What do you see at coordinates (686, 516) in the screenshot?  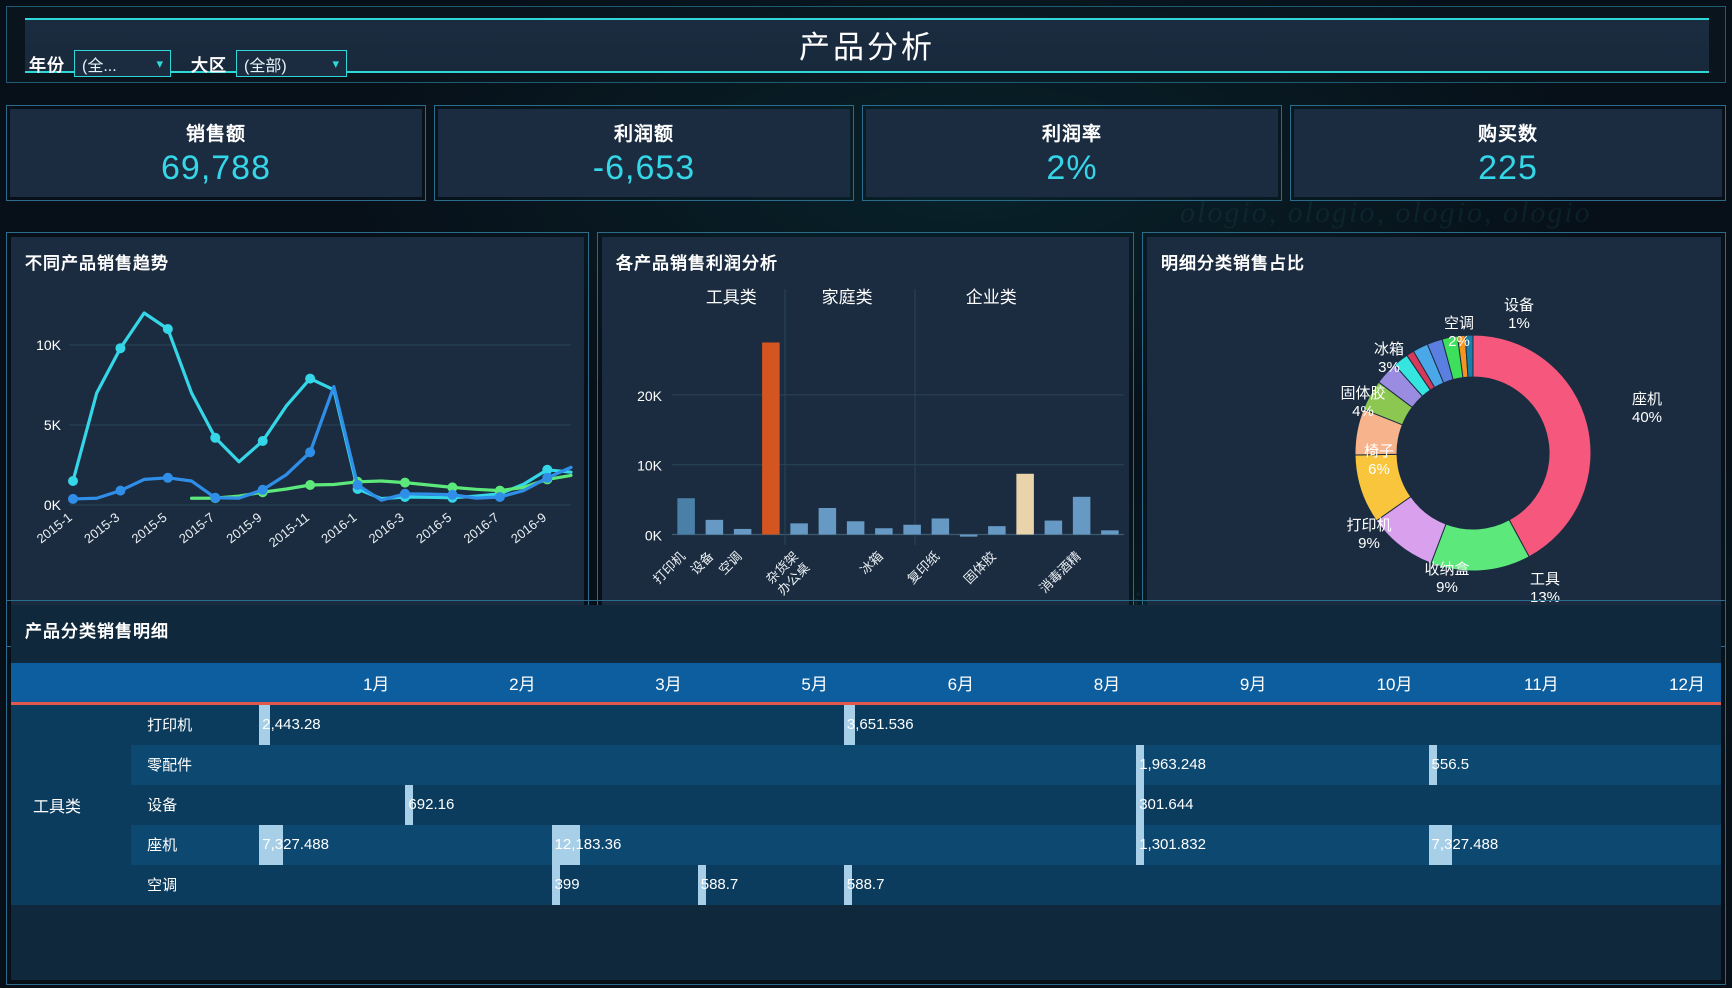 I see `bar-打印机` at bounding box center [686, 516].